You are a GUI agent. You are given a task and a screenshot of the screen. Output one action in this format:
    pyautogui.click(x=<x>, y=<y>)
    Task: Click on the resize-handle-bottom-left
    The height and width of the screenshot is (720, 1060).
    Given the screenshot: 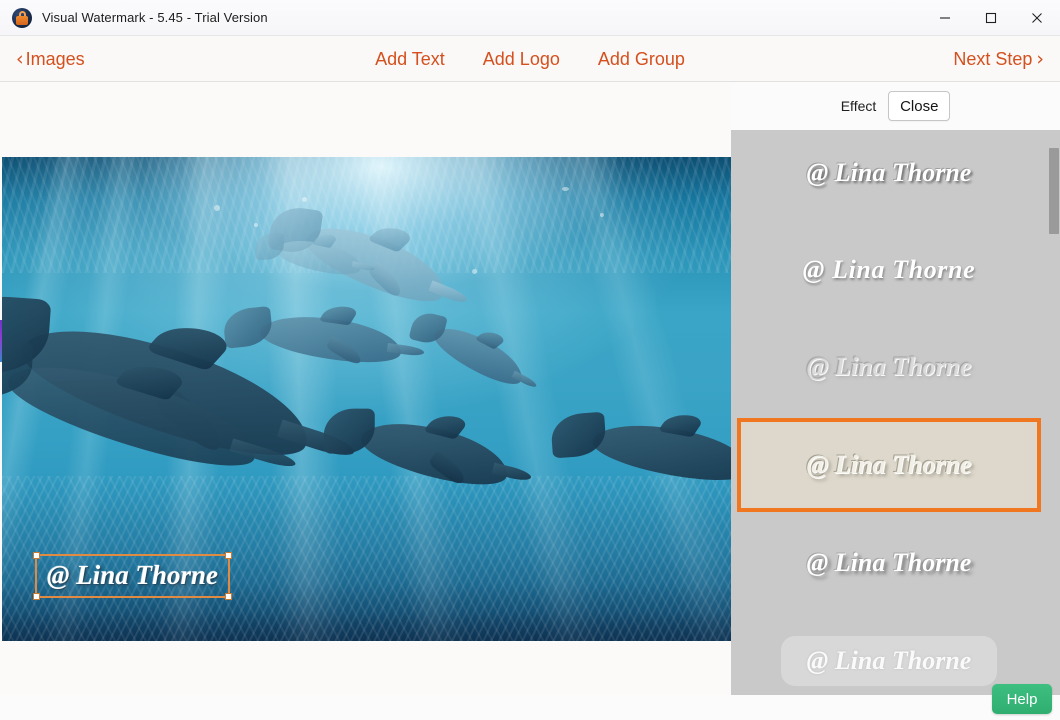 What is the action you would take?
    pyautogui.click(x=36, y=596)
    